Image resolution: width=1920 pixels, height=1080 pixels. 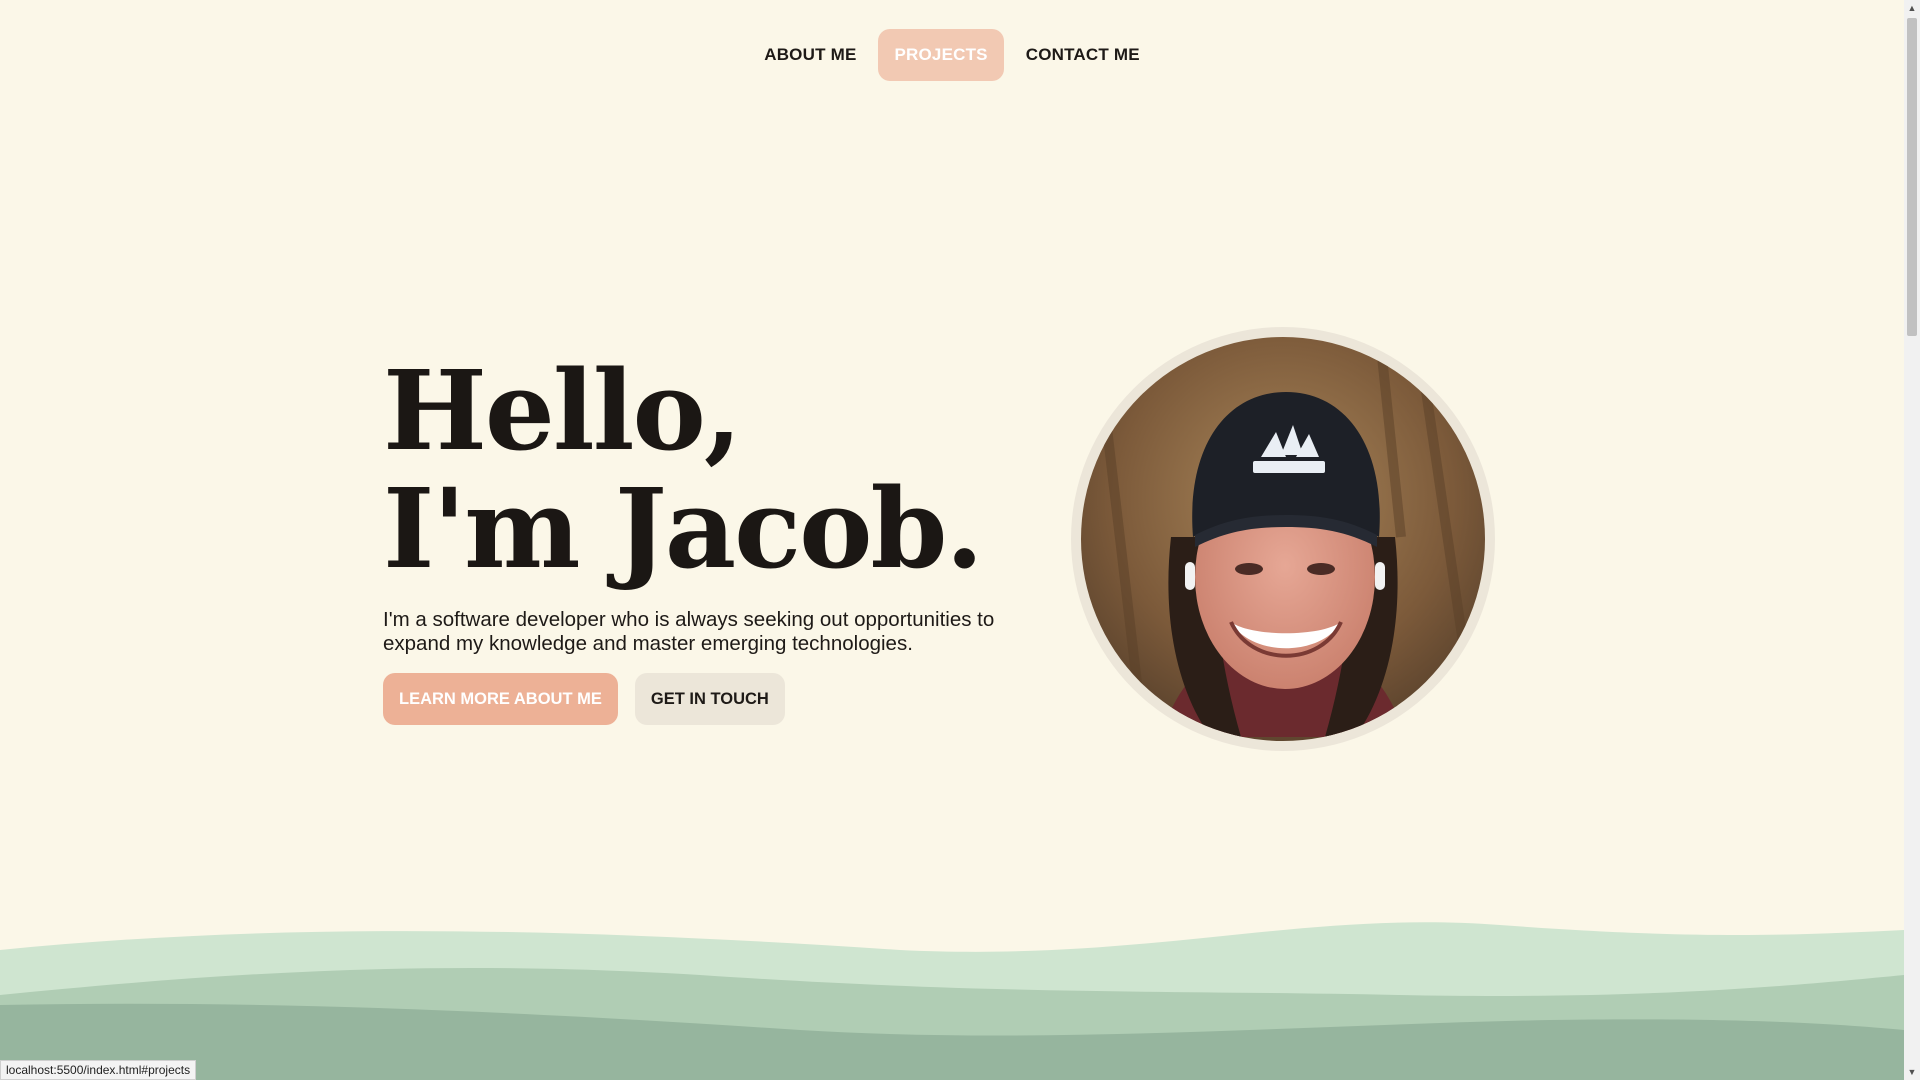 I want to click on hero-title-line-2: I'm Jacob., so click(x=683, y=528).